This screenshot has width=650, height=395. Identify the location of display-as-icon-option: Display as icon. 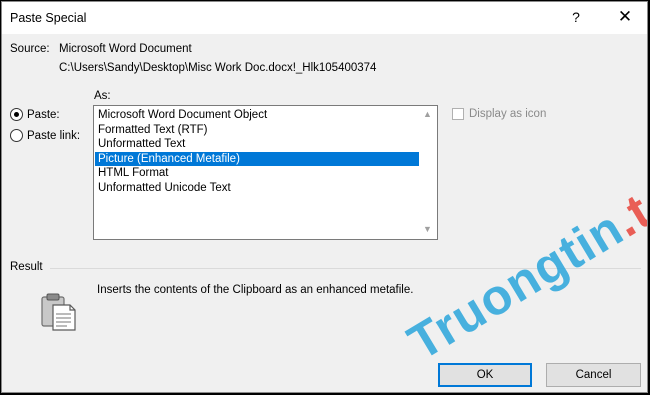
(499, 114).